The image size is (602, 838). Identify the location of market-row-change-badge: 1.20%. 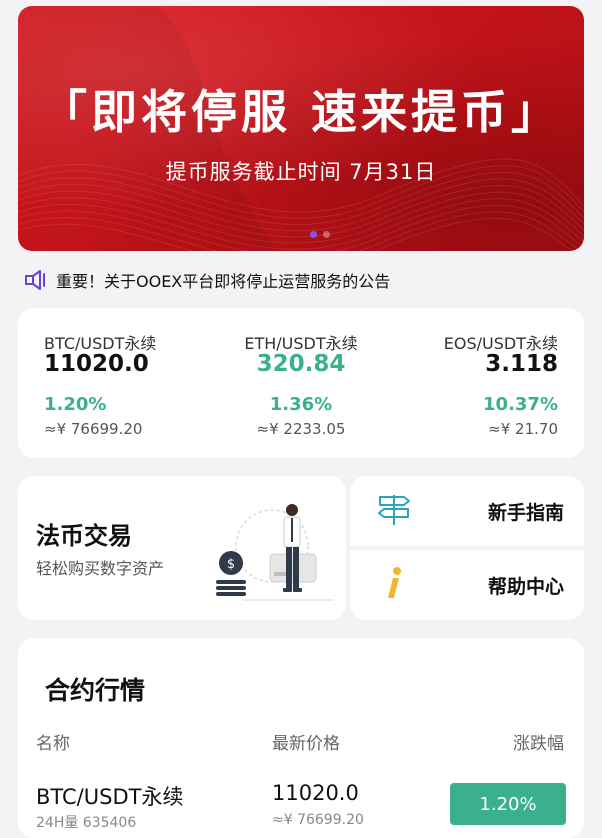
(508, 804).